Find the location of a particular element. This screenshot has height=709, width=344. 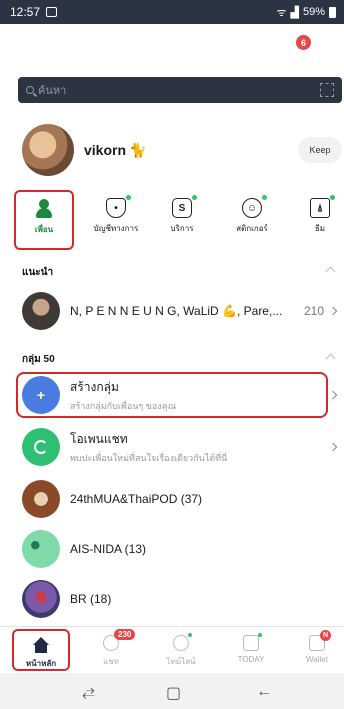

back-arrow-icon: ← is located at coordinates (264, 692).